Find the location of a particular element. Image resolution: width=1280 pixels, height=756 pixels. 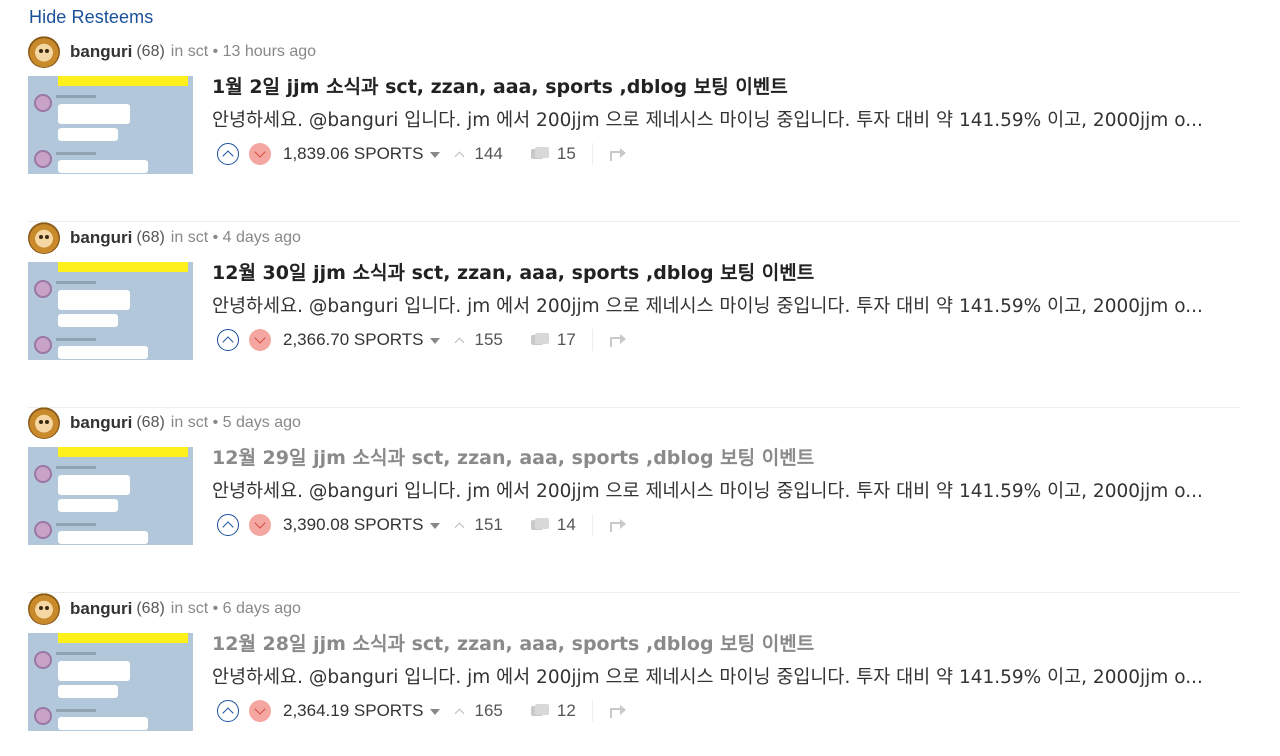

vote-count: 165 is located at coordinates (488, 710).